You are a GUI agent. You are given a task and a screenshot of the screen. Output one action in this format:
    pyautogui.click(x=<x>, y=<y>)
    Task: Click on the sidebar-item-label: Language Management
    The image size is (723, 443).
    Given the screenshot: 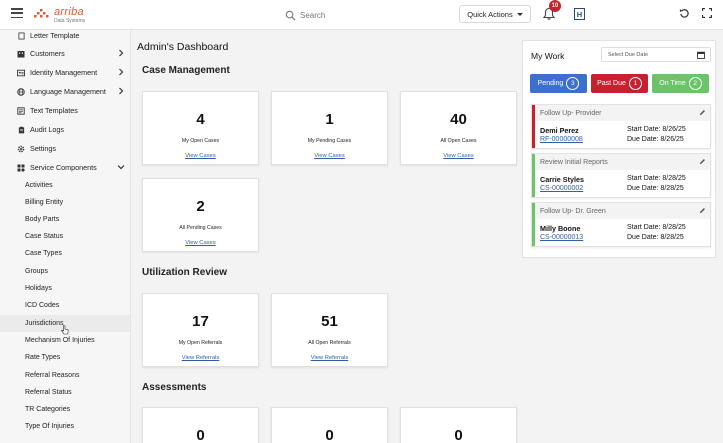 What is the action you would take?
    pyautogui.click(x=68, y=91)
    